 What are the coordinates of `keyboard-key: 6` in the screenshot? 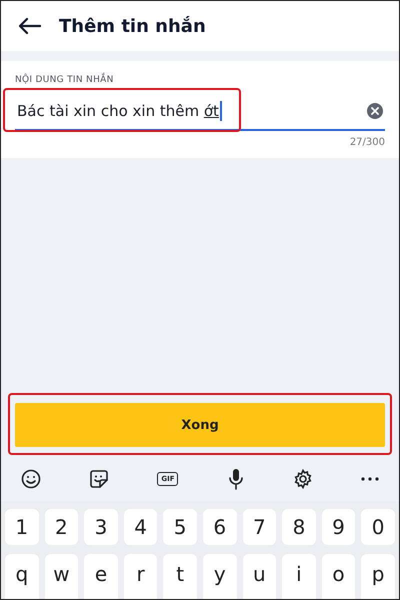 It's located at (219, 527).